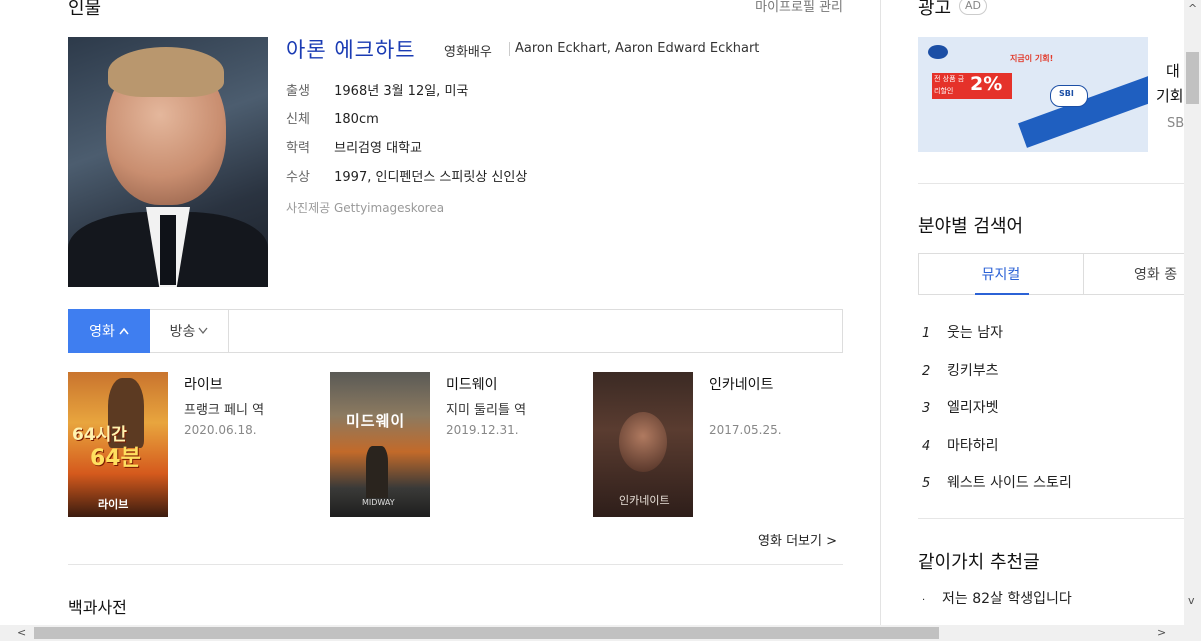 The image size is (1201, 641). Describe the element at coordinates (455, 331) in the screenshot. I see `filmography-tabs: 영화 방송` at that location.